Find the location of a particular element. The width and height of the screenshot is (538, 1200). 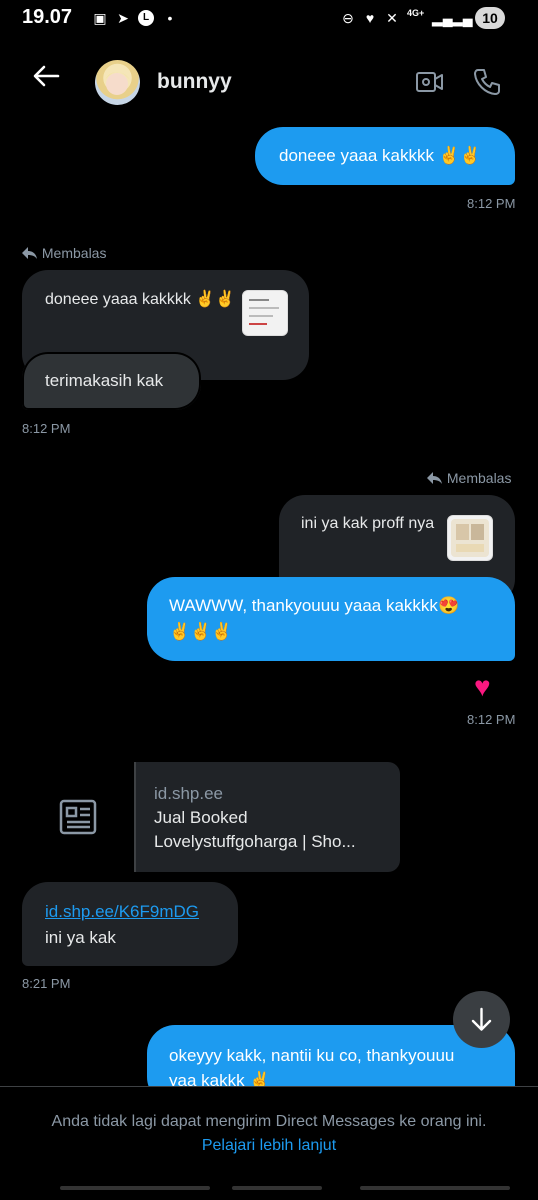

sent-message-bubble: doneee yaaa kakkkk ✌️✌️ is located at coordinates (385, 156).